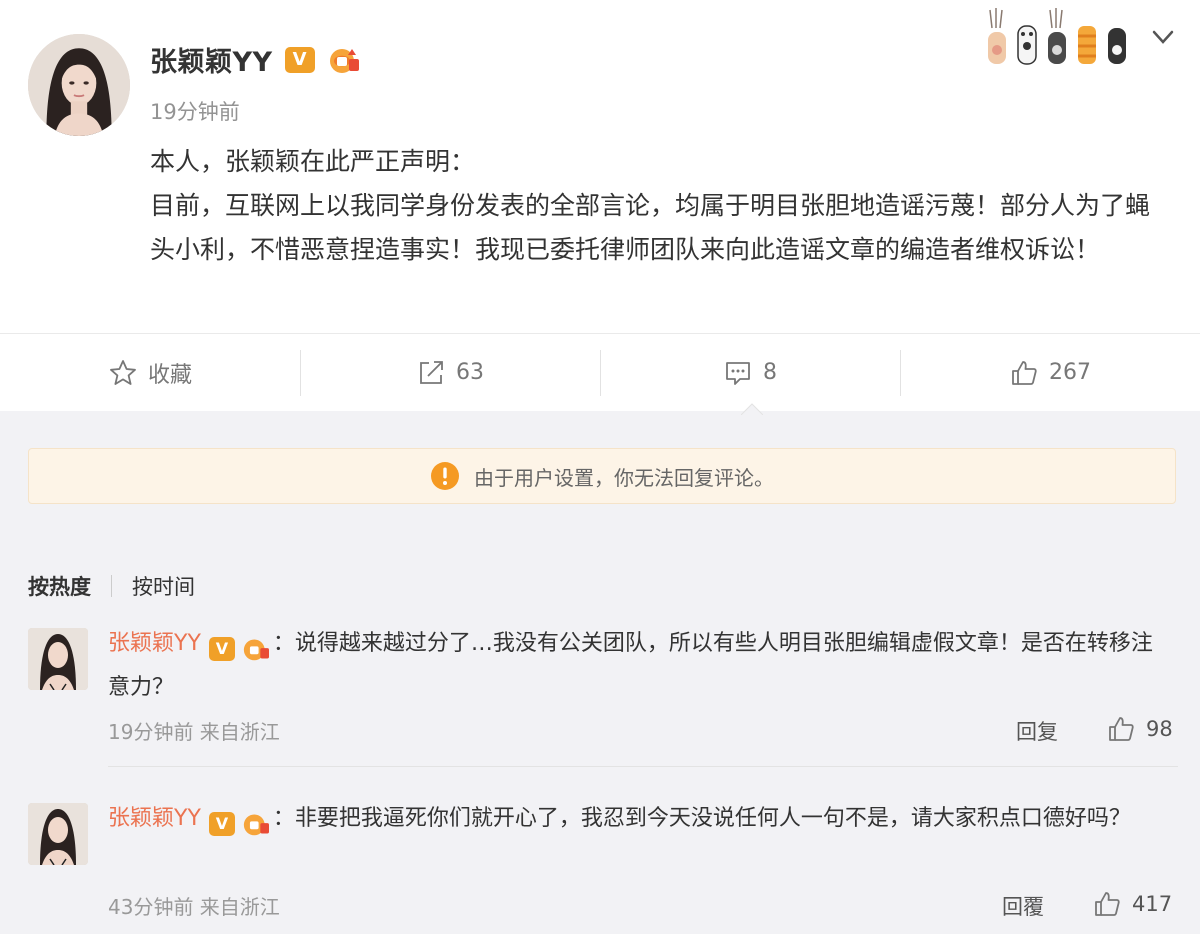  I want to click on comment-meta: 43分钟前 来自浙江, so click(194, 907).